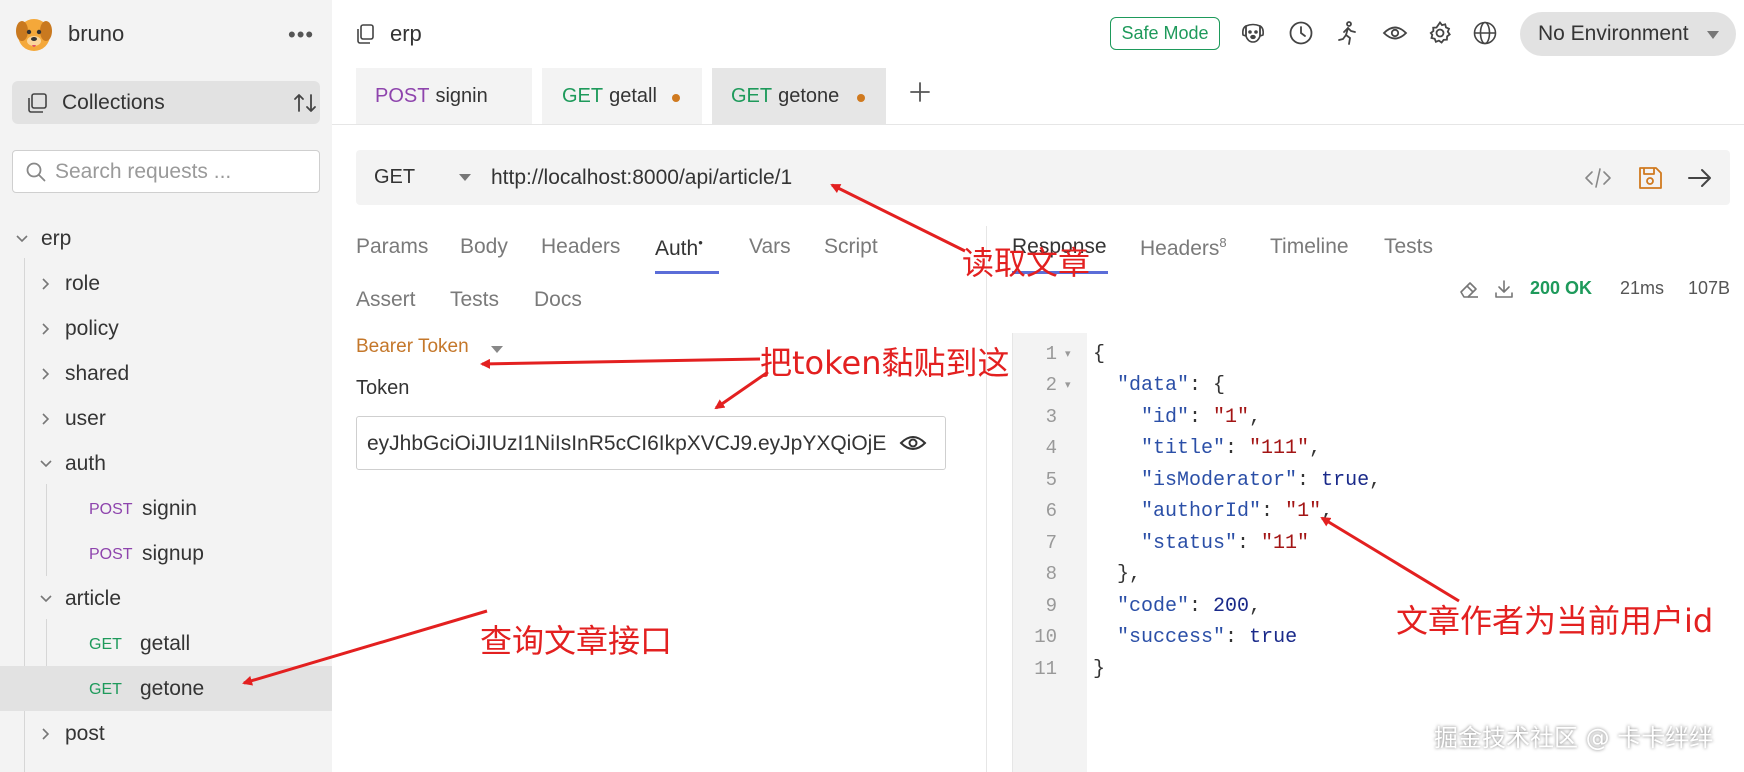  I want to click on tree-request-getall: GET getall, so click(166, 643).